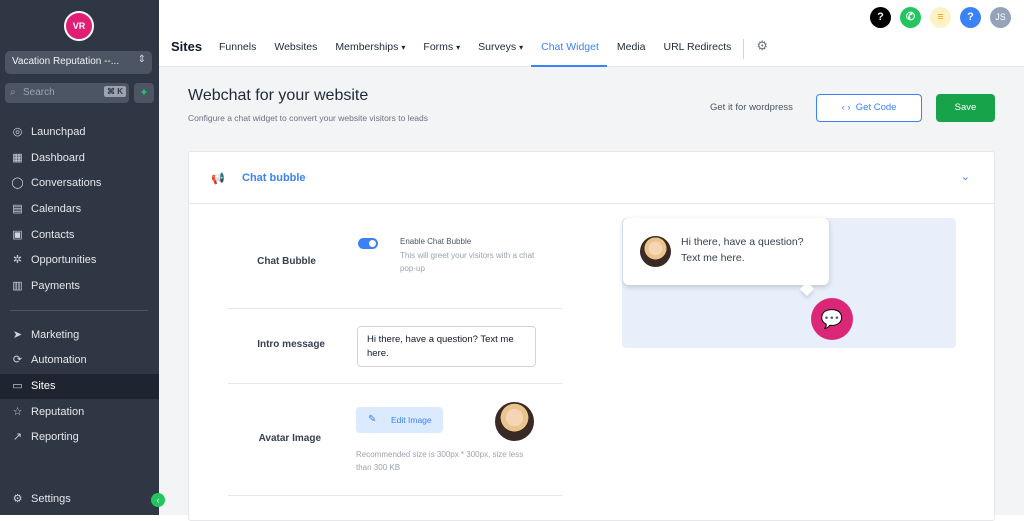 This screenshot has width=1024, height=521. I want to click on opportunities-icon: ✲, so click(17, 260).